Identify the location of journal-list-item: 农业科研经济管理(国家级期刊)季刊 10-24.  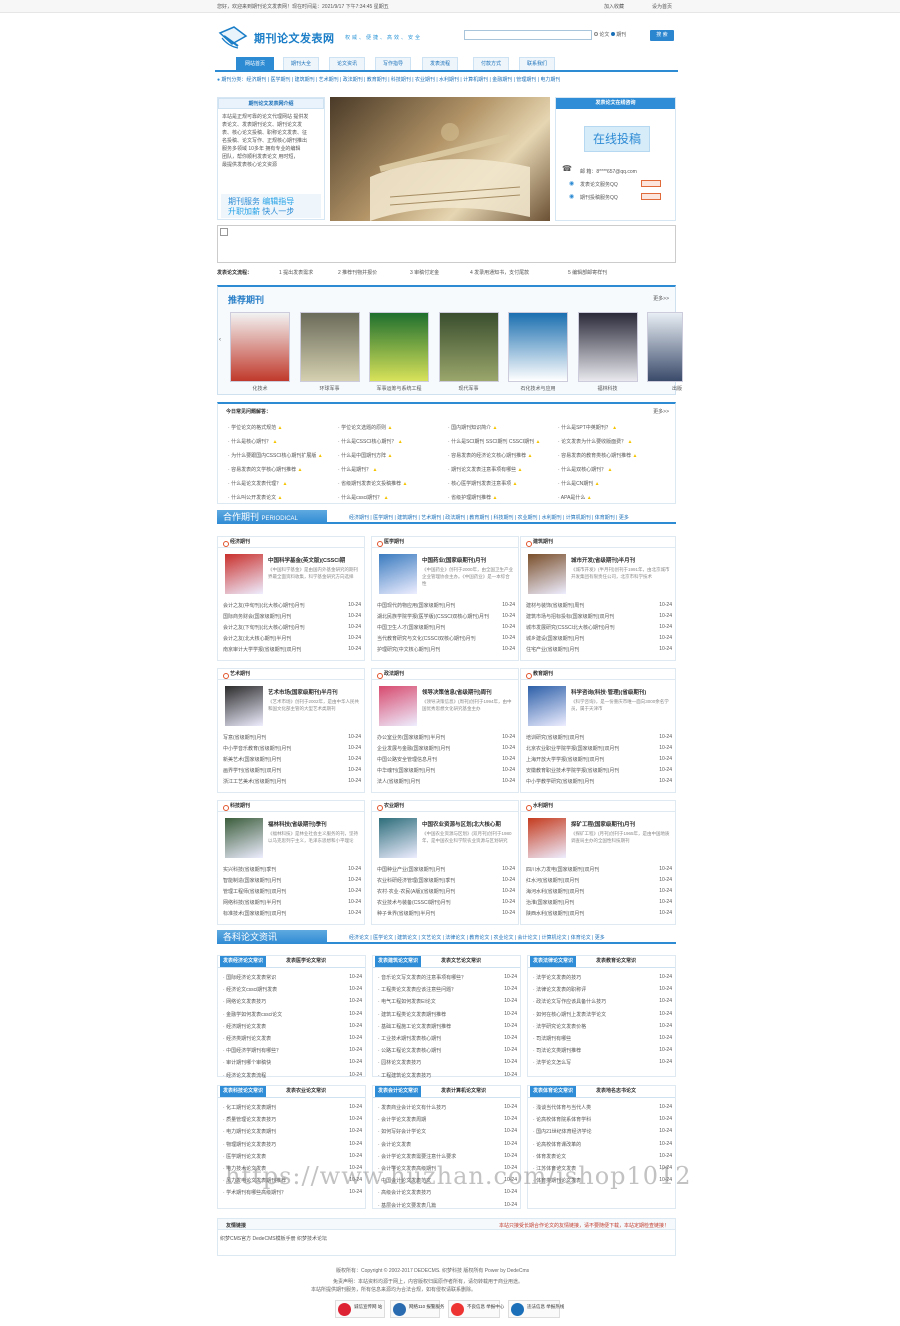
(446, 880).